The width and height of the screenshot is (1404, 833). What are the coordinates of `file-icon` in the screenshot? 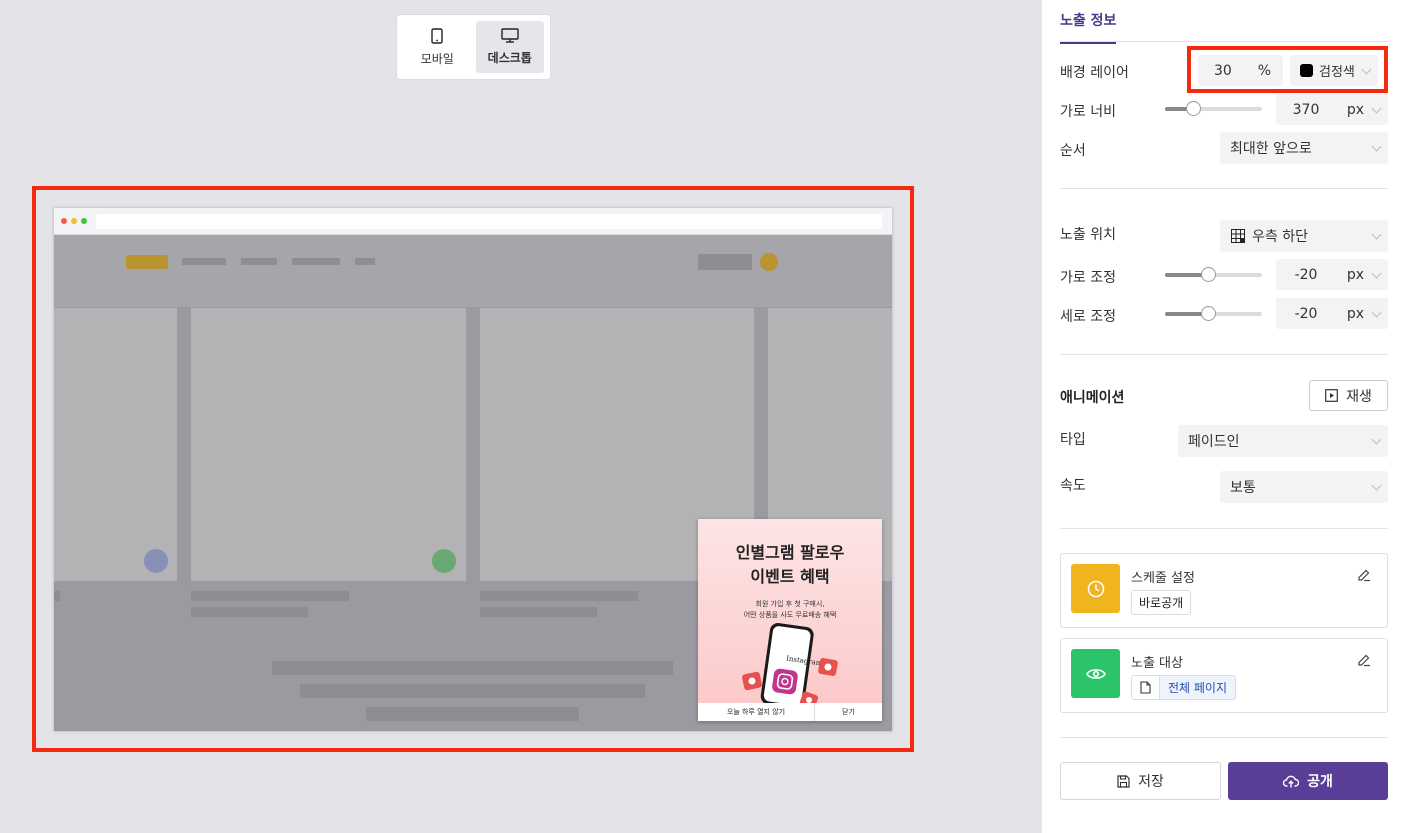 It's located at (1146, 687).